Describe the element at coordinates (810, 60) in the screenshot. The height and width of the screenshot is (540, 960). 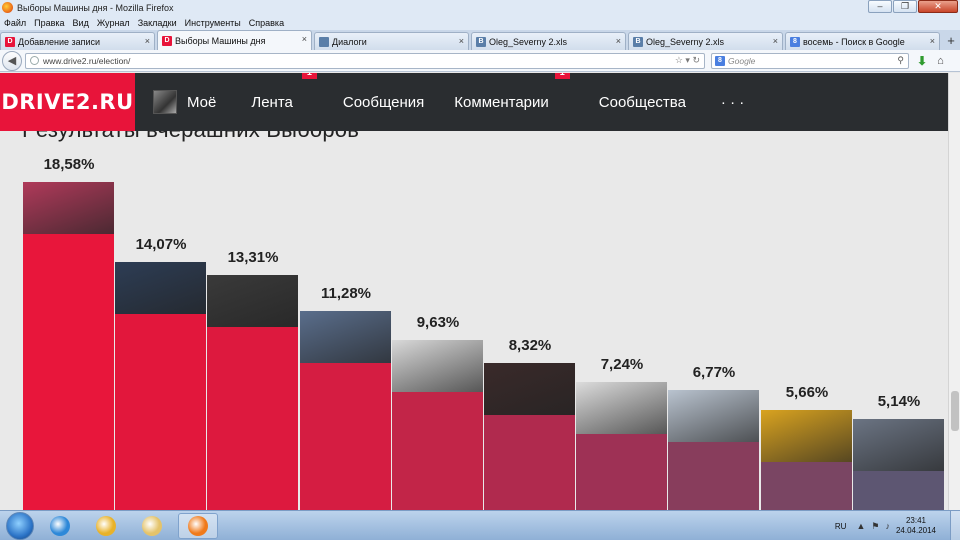
I see `search-bar: 8 Google ⚲` at that location.